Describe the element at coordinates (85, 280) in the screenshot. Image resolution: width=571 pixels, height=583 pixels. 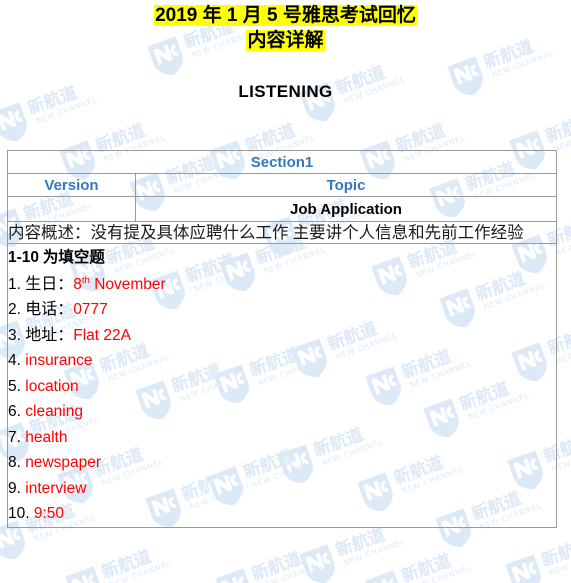
I see `answer-value-superscript: th` at that location.